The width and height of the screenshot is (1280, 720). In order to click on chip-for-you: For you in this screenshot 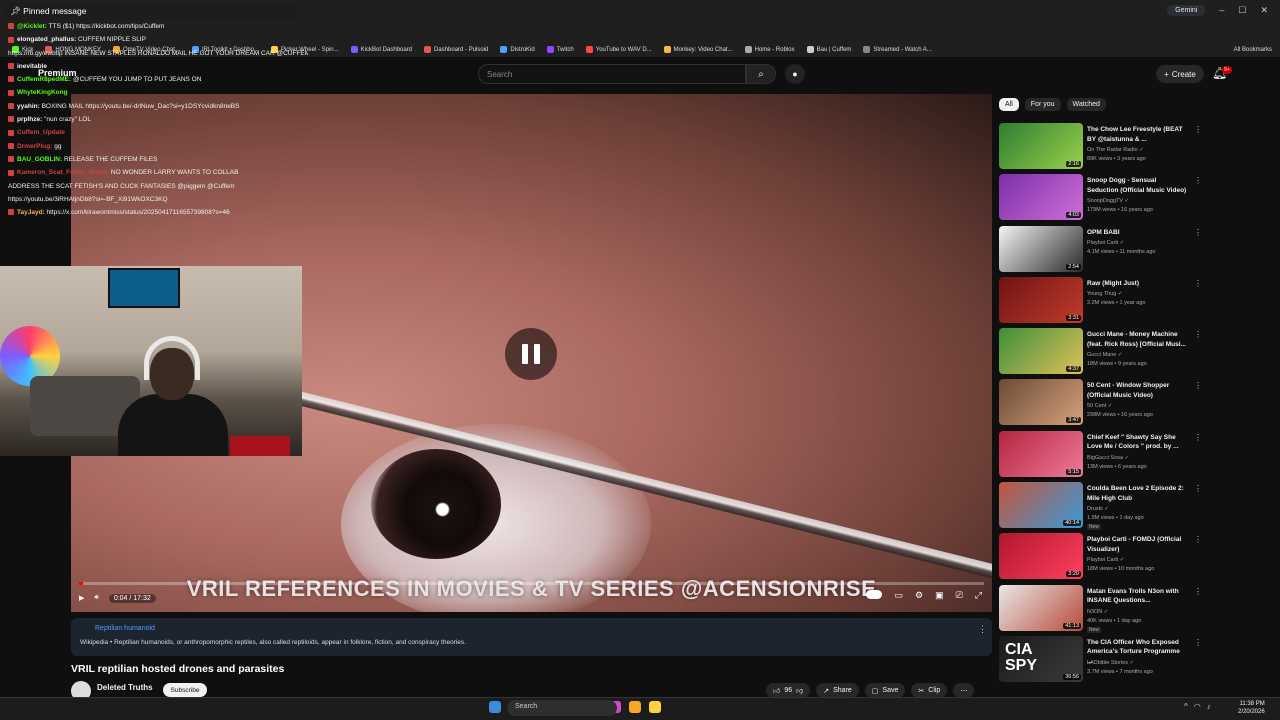, I will do `click(1042, 104)`.